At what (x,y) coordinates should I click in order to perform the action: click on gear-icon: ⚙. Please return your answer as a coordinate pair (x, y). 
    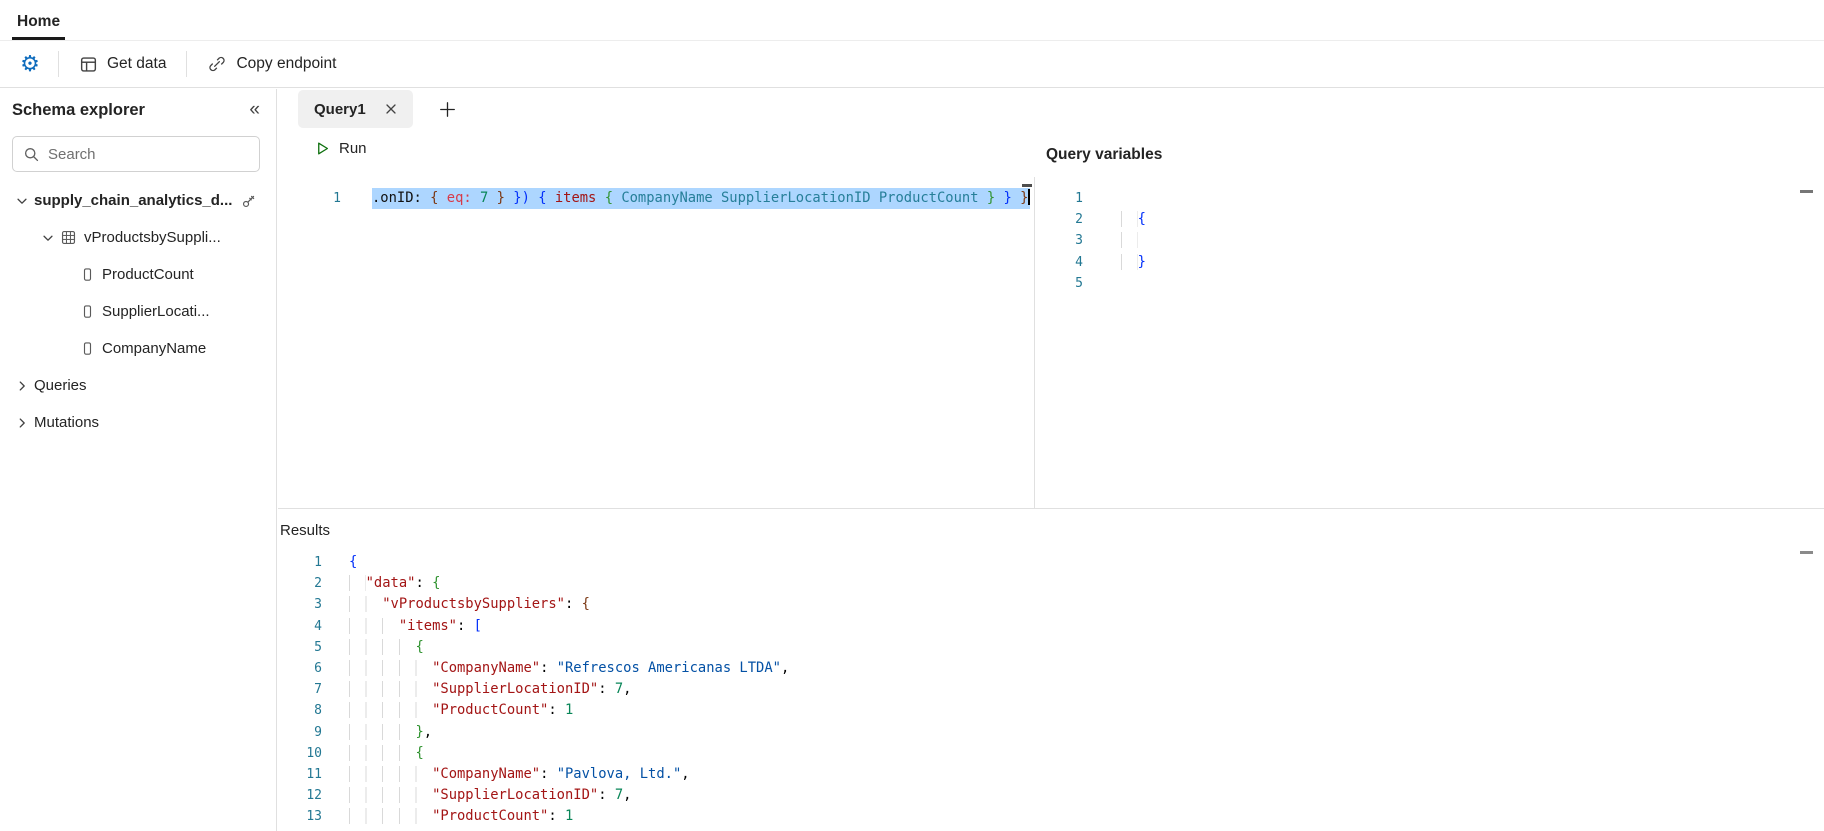
    Looking at the image, I should click on (30, 63).